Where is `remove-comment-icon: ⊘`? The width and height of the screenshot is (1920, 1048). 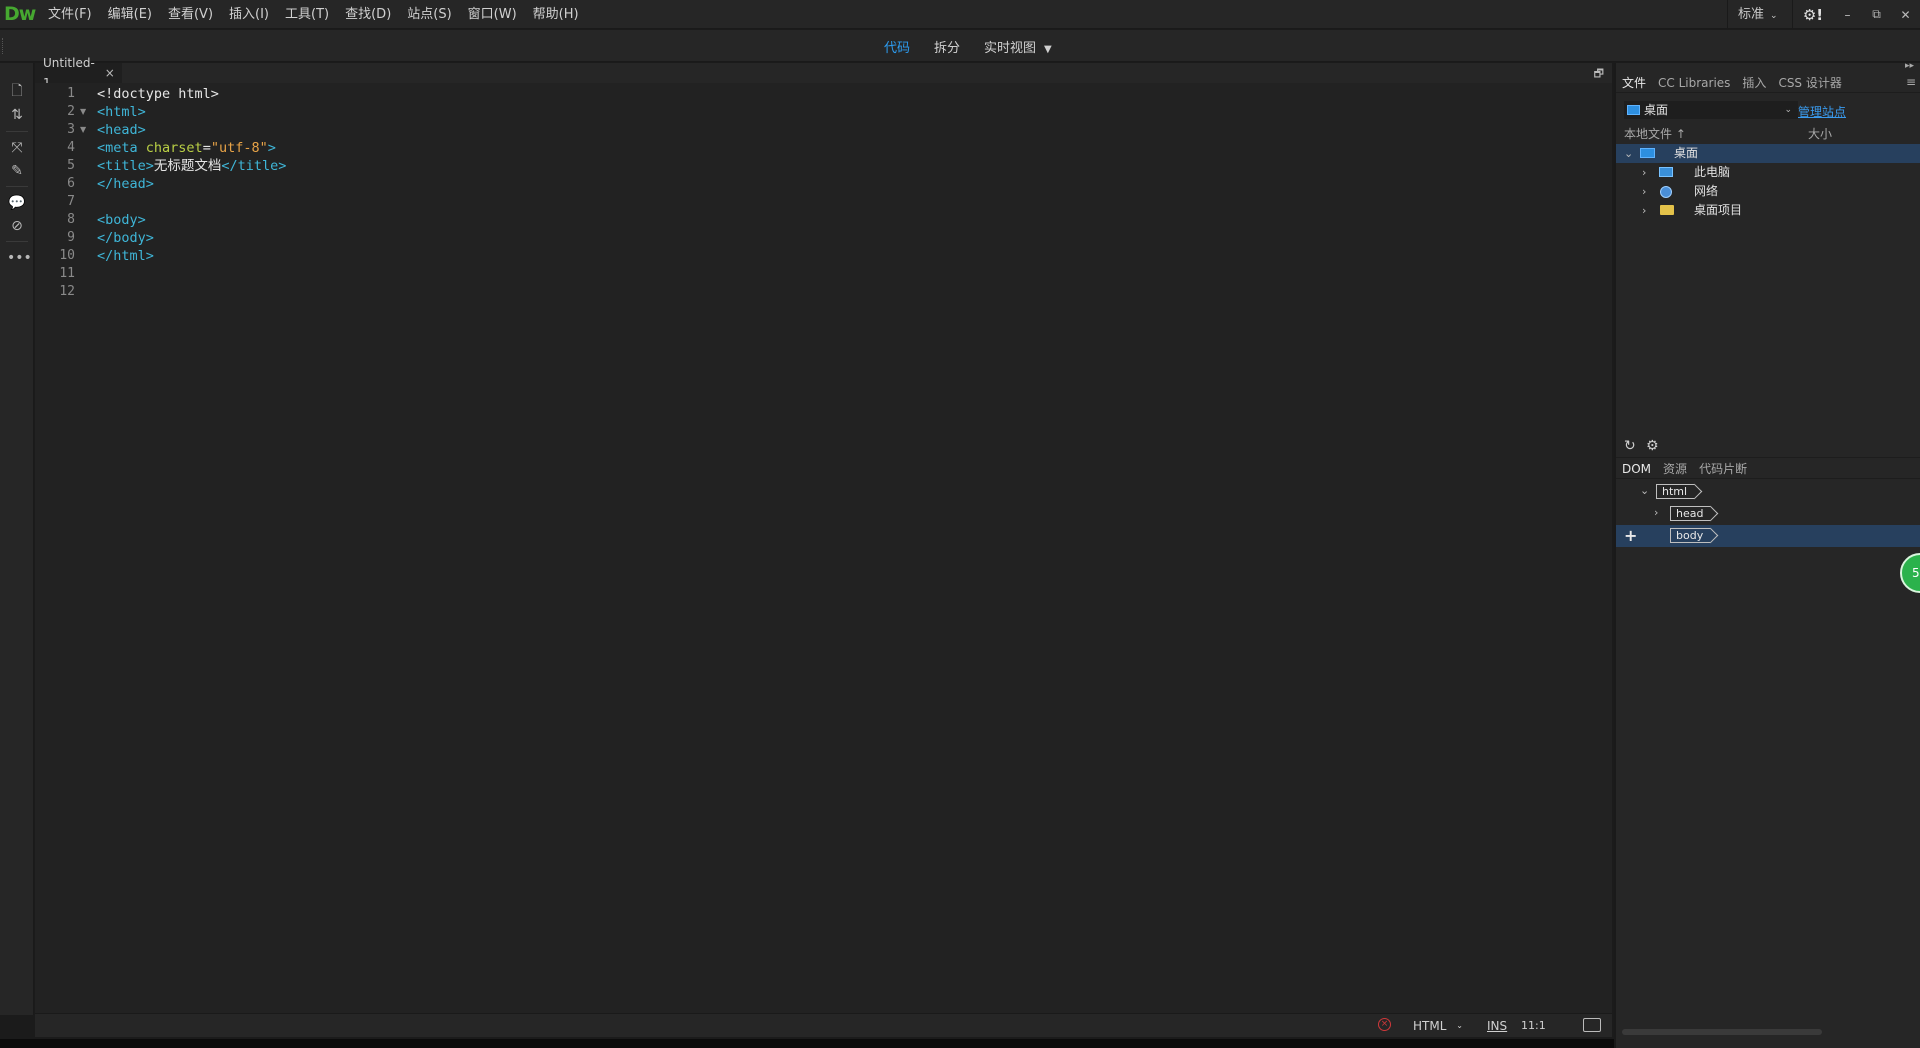
remove-comment-icon: ⊘ is located at coordinates (17, 226).